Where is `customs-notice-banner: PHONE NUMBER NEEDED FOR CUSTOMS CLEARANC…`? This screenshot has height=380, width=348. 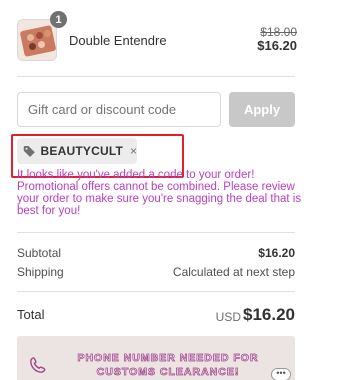 customs-notice-banner: PHONE NUMBER NEEDED FOR CUSTOMS CLEARANC… is located at coordinates (156, 358).